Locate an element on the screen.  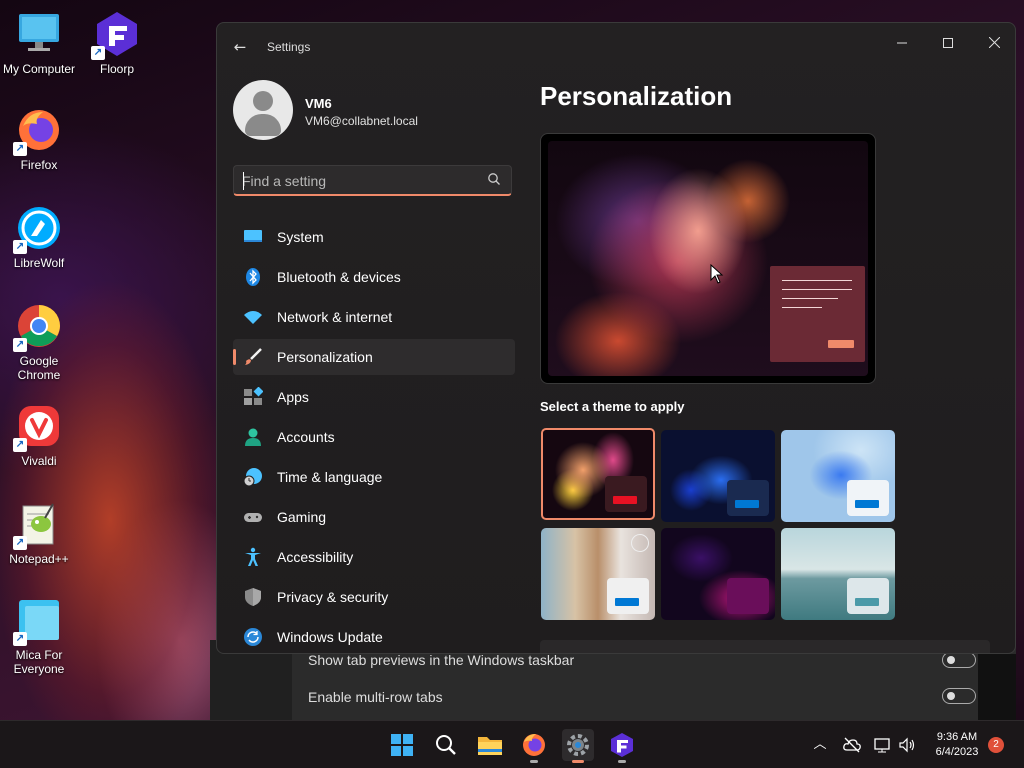
wallpaper-preview is located at coordinates (708, 258).